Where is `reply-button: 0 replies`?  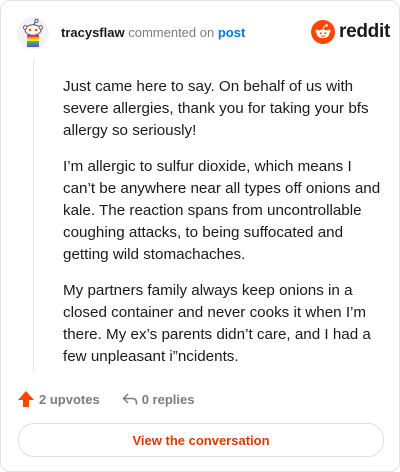
reply-button: 0 replies is located at coordinates (158, 399).